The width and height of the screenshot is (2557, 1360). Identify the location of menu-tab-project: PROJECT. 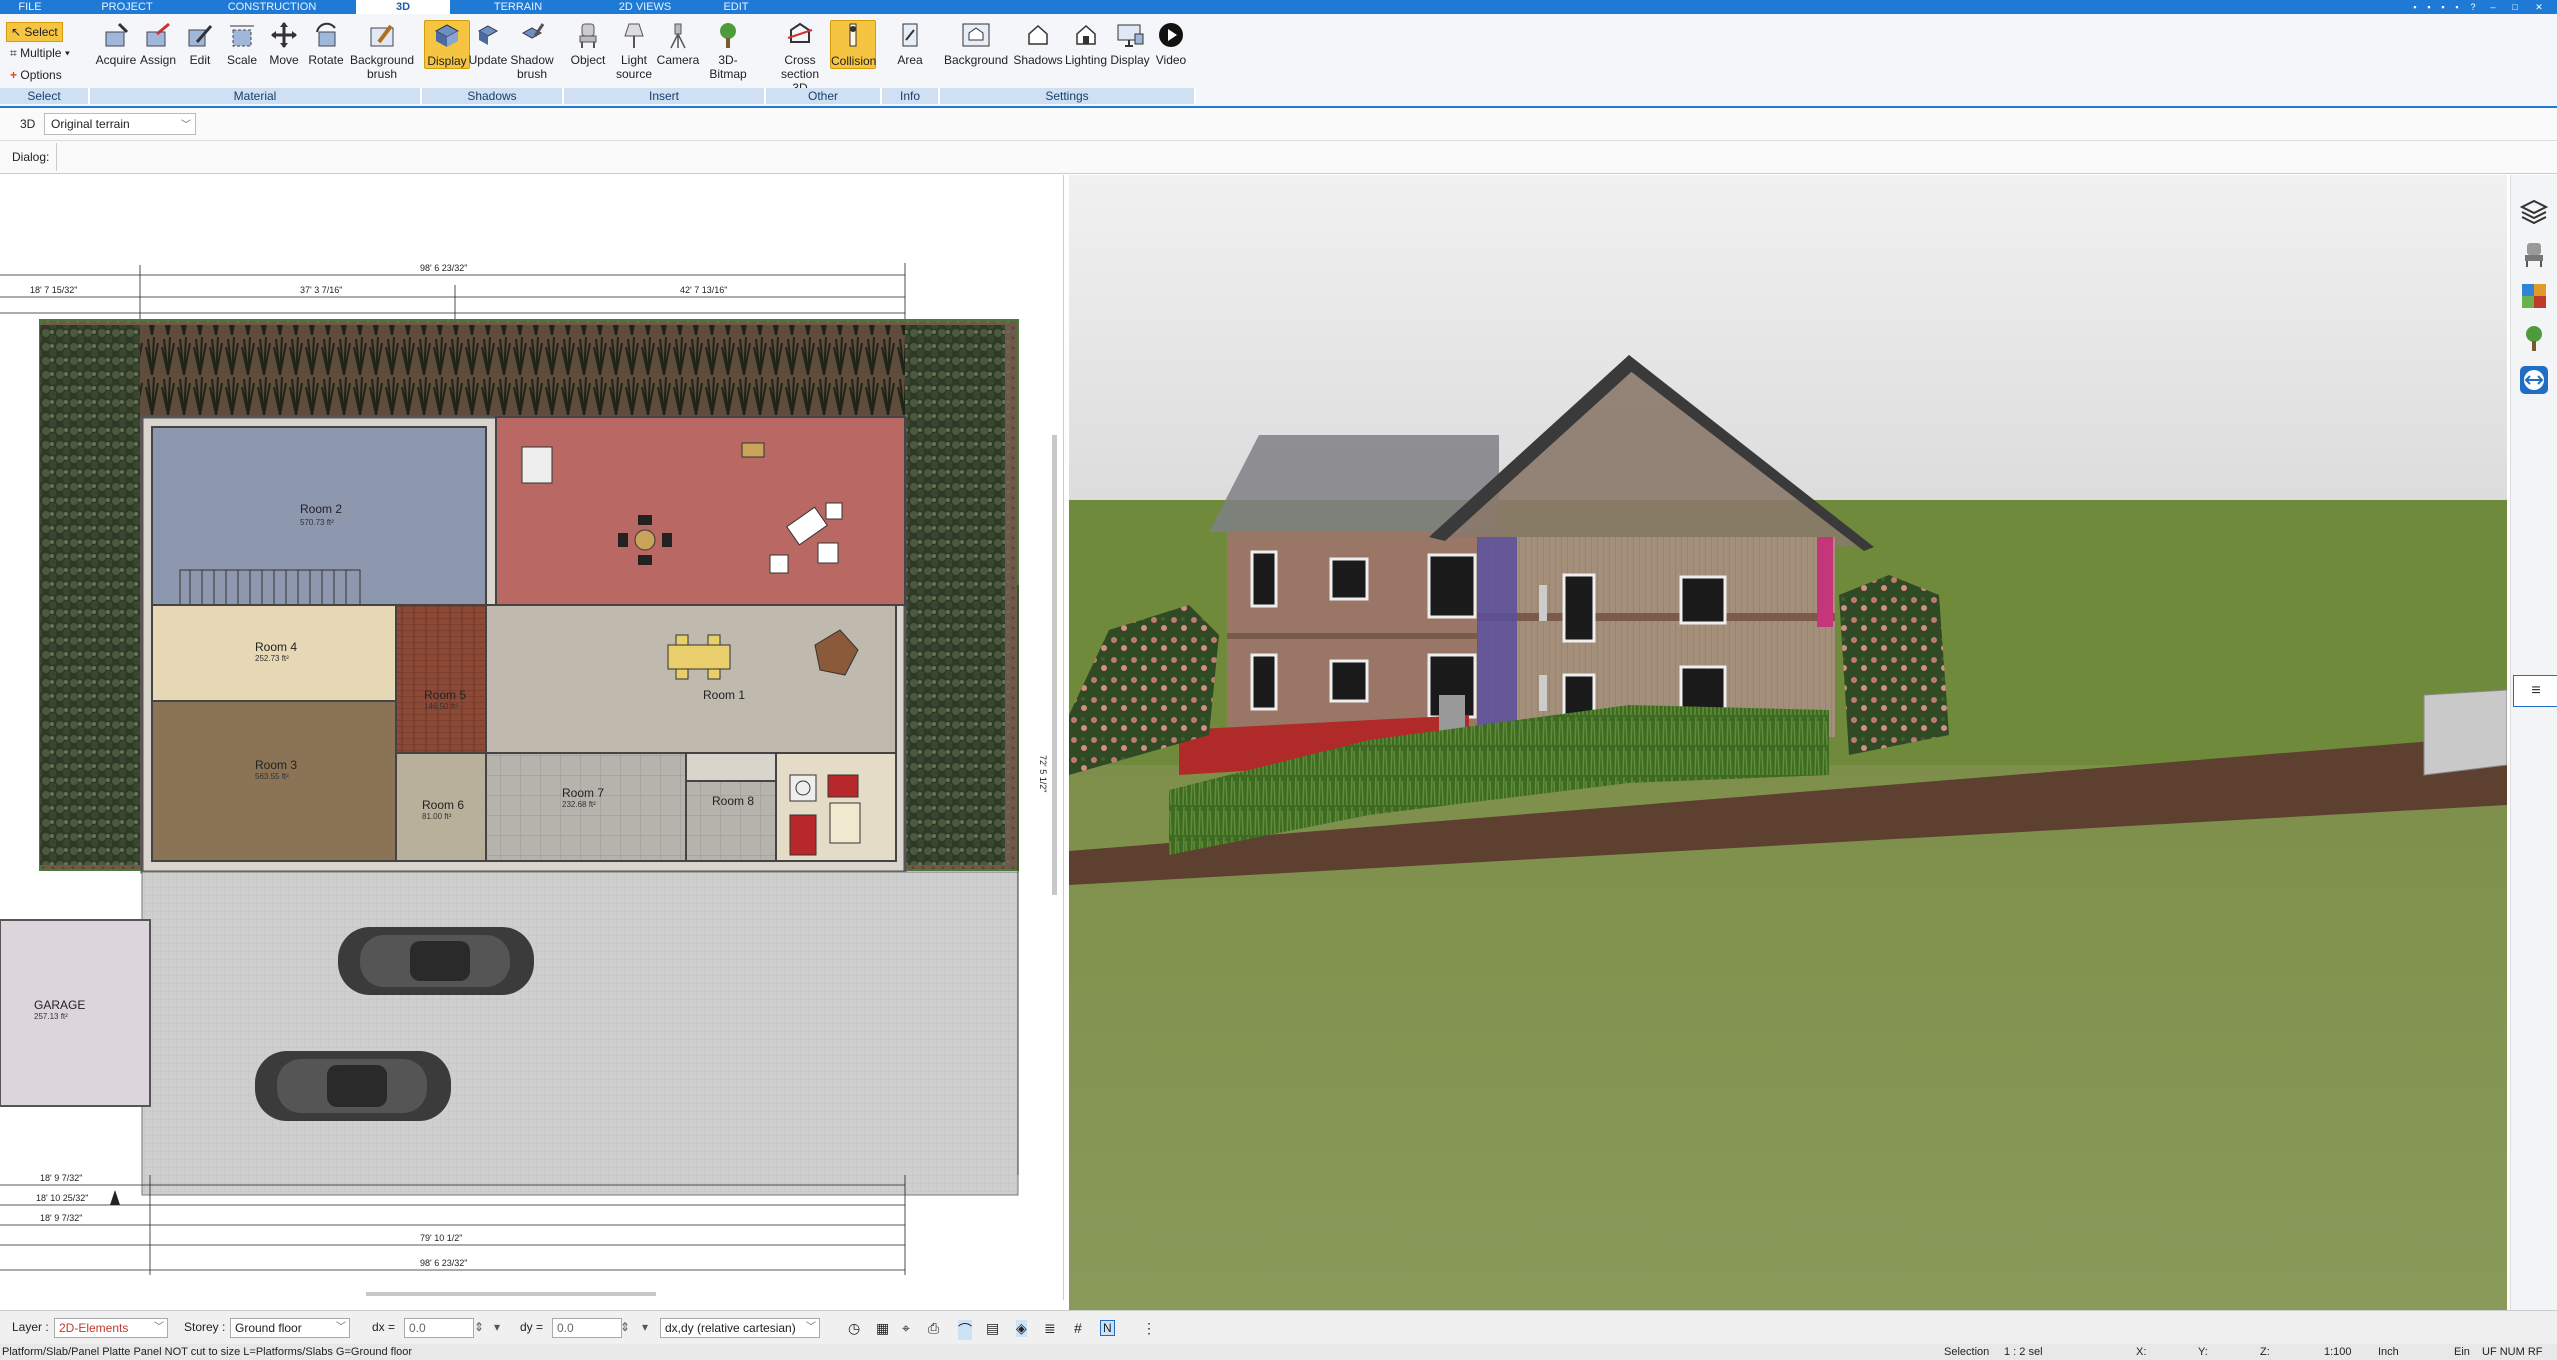
(127, 7).